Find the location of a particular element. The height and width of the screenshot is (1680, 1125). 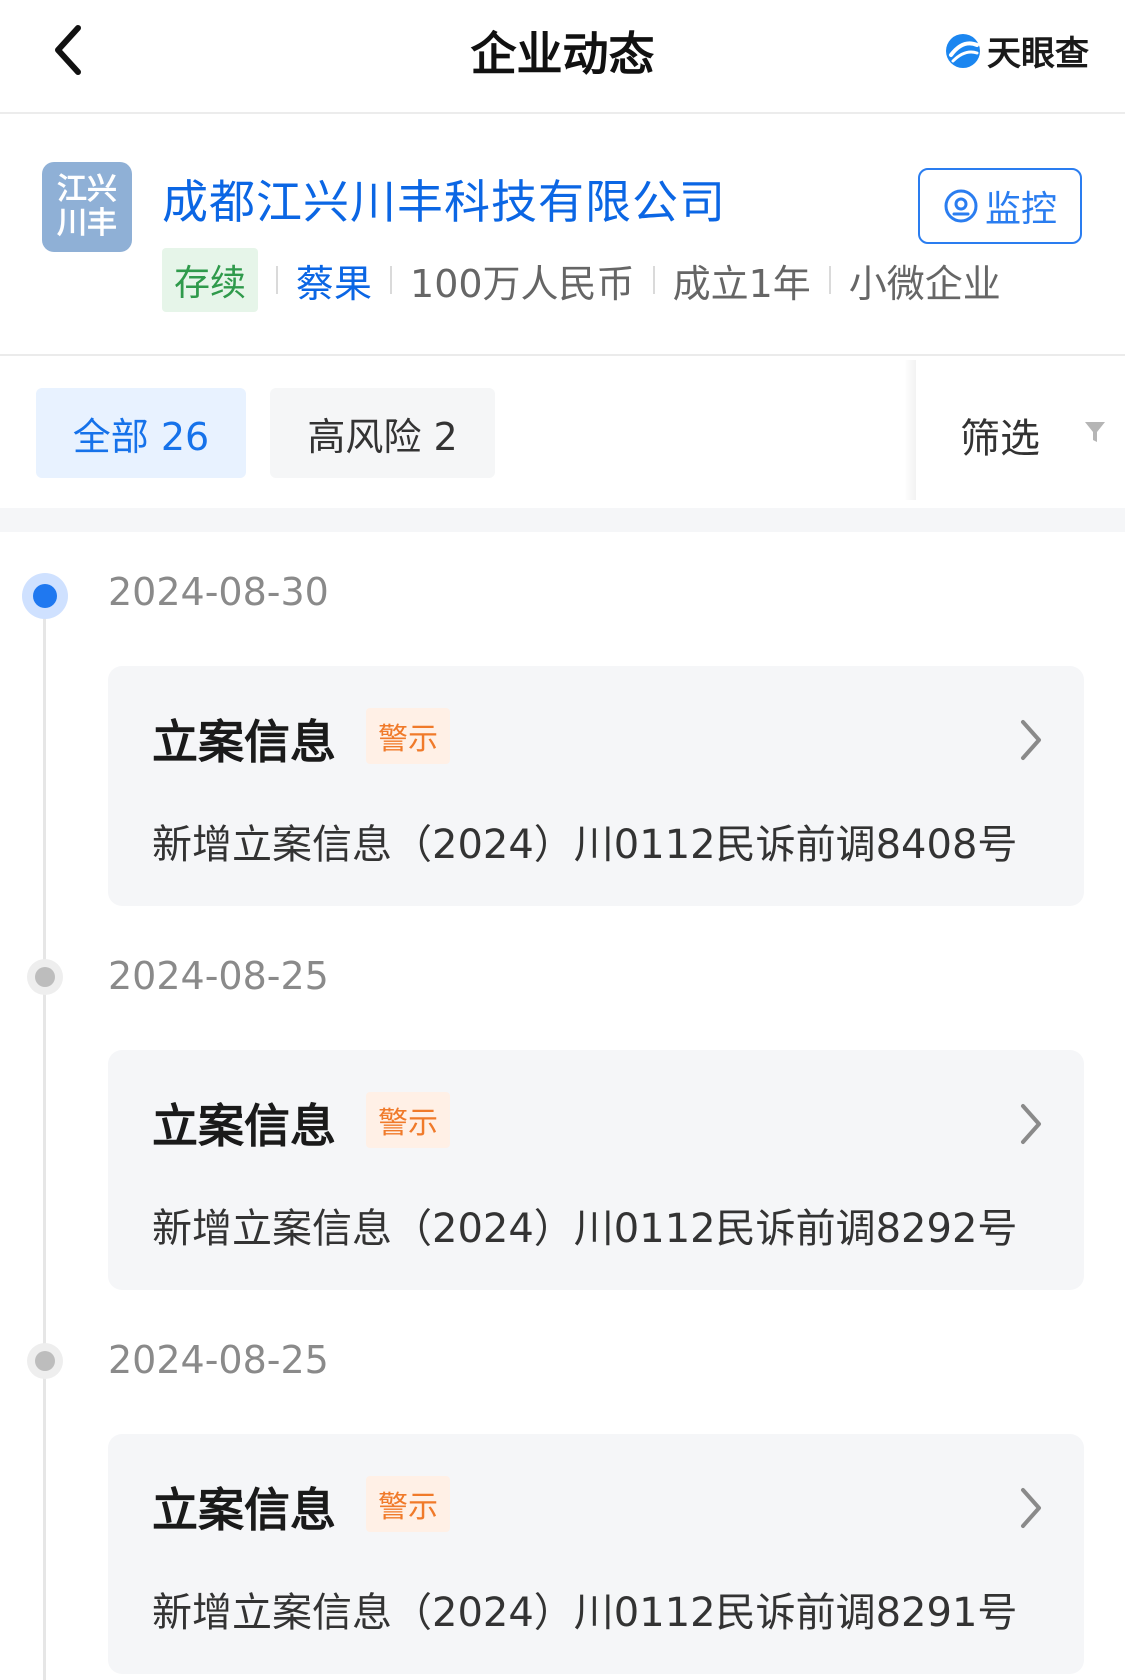

filter-tabs: 全部 26 高风险 2 筛选 is located at coordinates (562, 432).